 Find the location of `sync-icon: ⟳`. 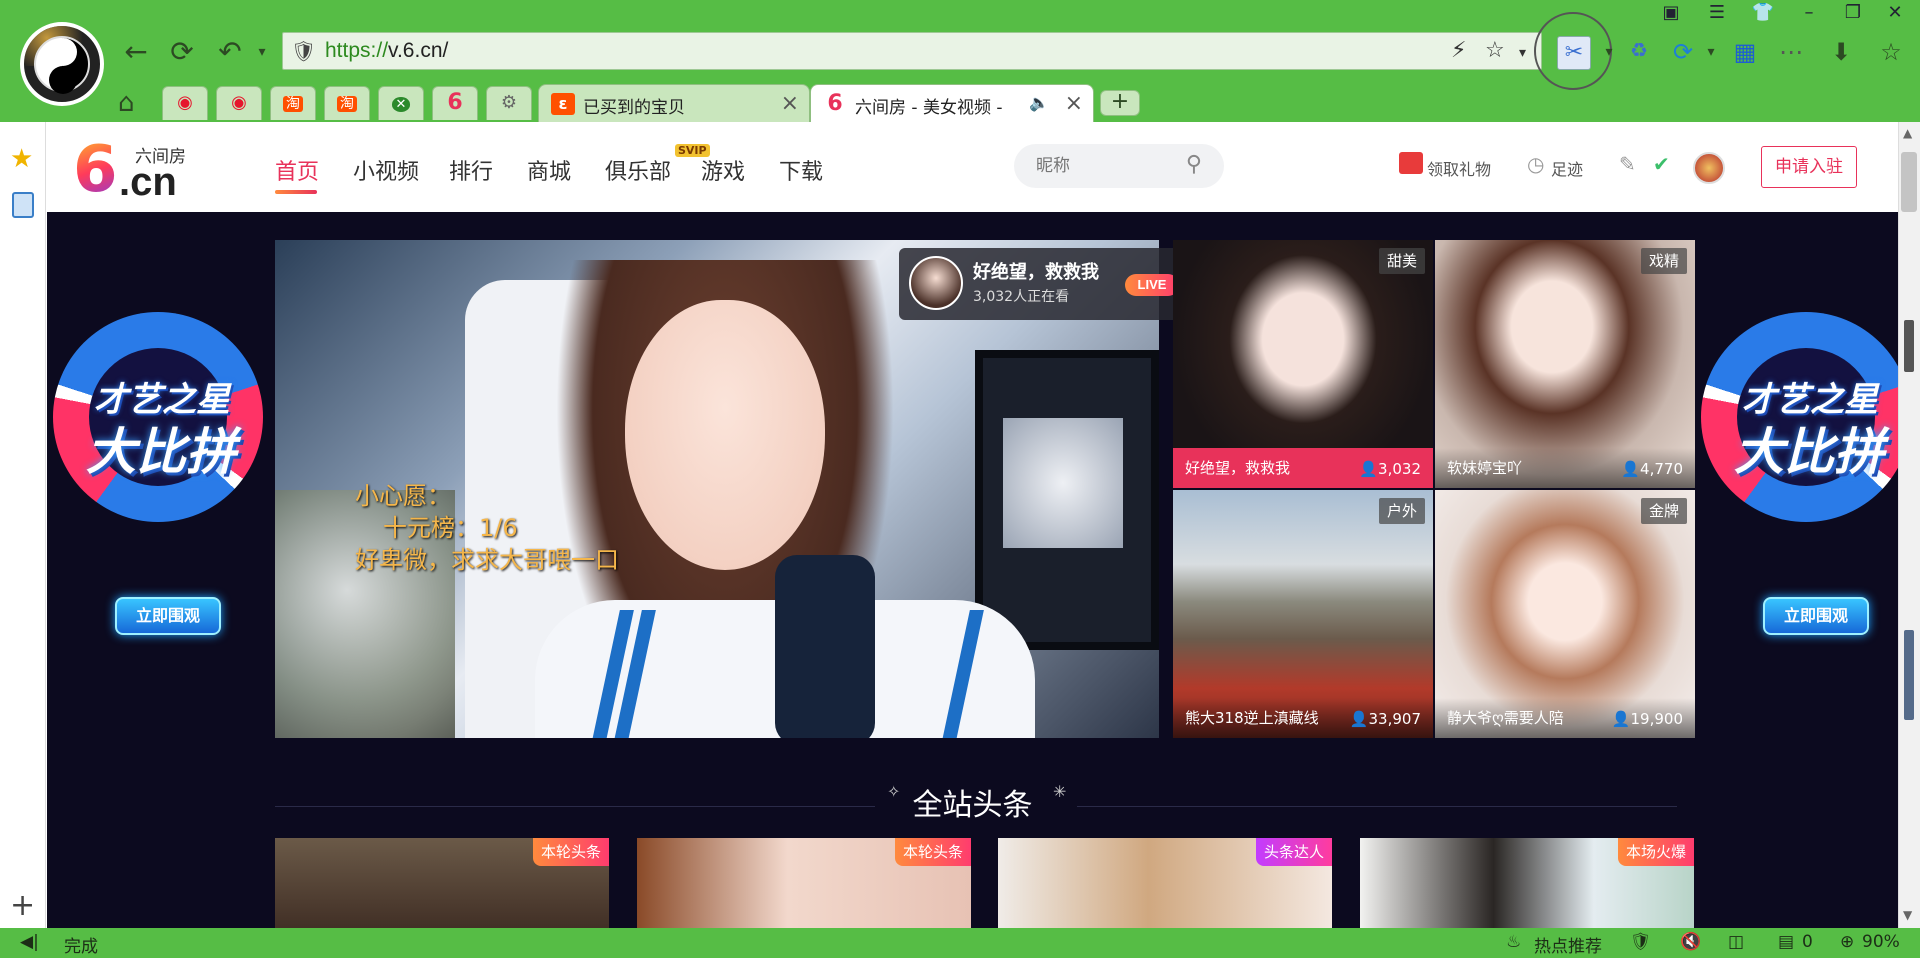

sync-icon: ⟳ is located at coordinates (1683, 52).